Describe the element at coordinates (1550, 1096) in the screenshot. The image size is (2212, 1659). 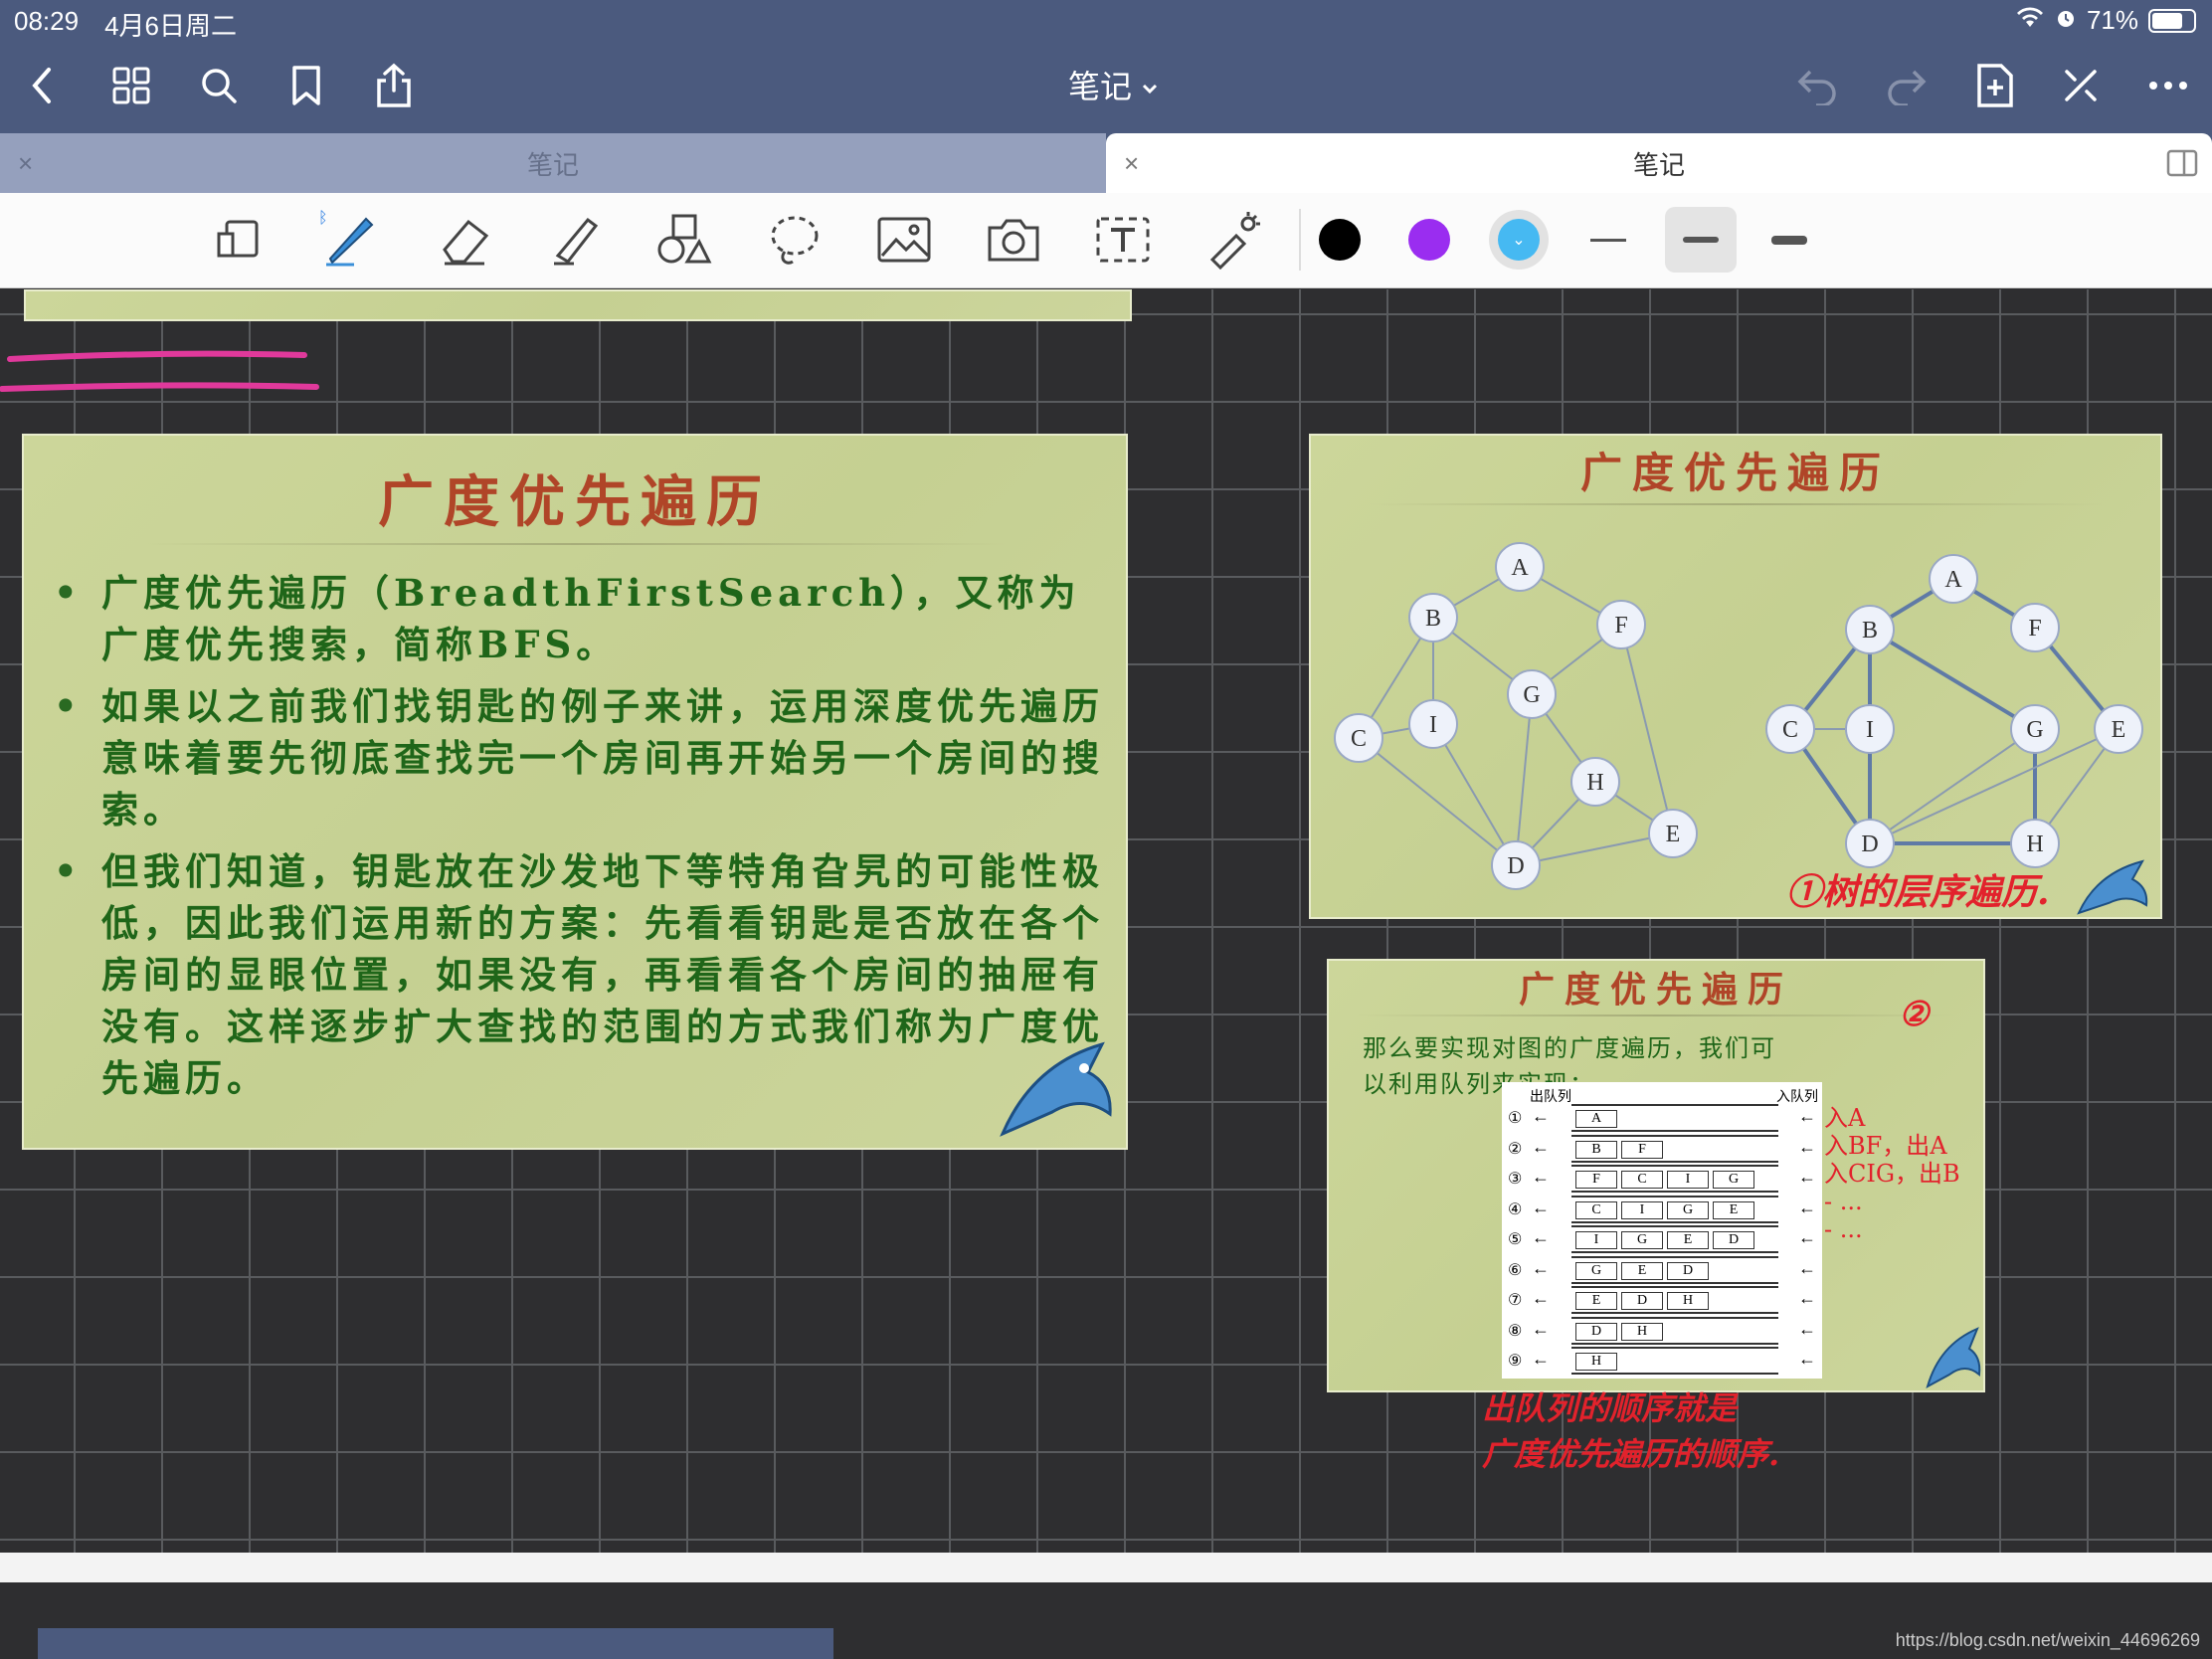
I see `queue-out-label: 出队列` at that location.